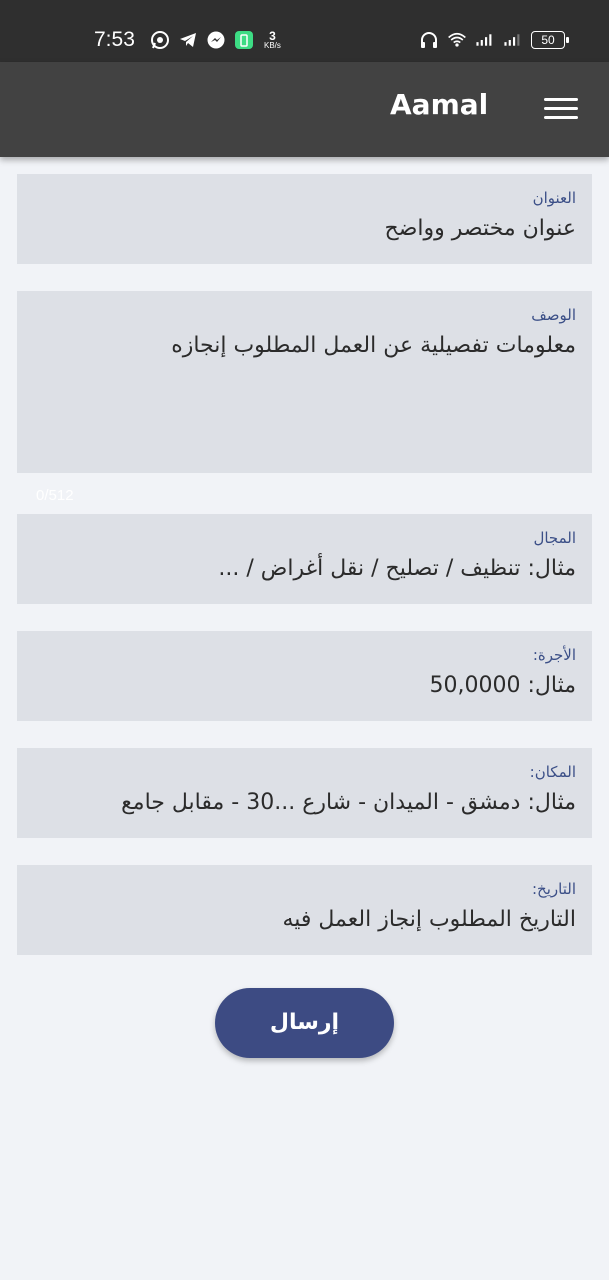 Image resolution: width=609 pixels, height=1280 pixels. I want to click on wage-placeholder: مثال: 50,0000, so click(503, 685).